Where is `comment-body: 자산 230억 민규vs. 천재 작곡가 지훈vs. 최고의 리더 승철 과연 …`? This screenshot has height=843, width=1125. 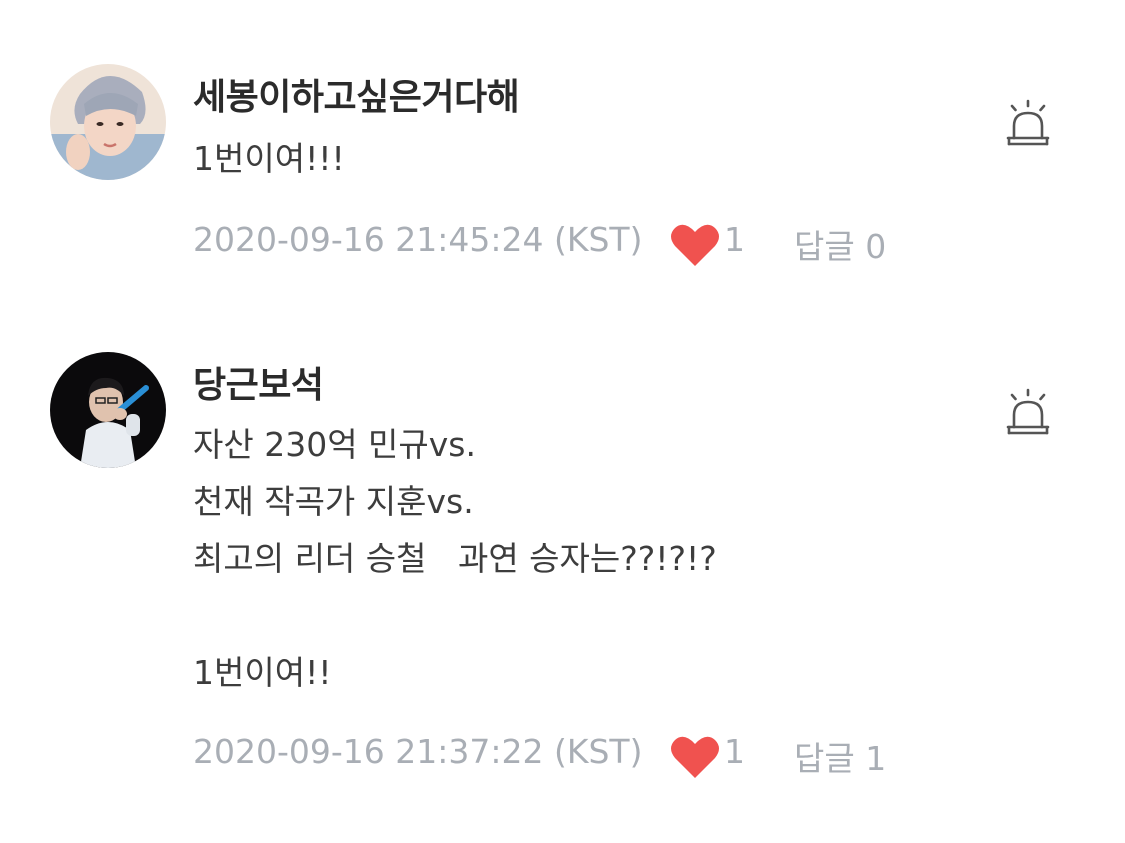
comment-body: 자산 230억 민규vs. 천재 작곡가 지훈vs. 최고의 리더 승철 과연 … is located at coordinates (455, 558).